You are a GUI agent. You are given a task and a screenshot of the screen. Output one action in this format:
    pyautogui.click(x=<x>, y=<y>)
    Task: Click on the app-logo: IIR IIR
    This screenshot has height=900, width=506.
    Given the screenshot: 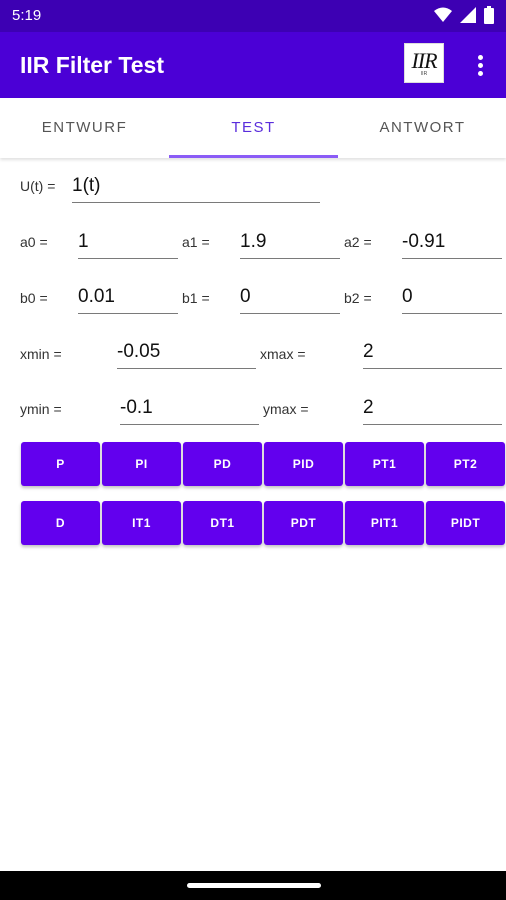 What is the action you would take?
    pyautogui.click(x=424, y=63)
    